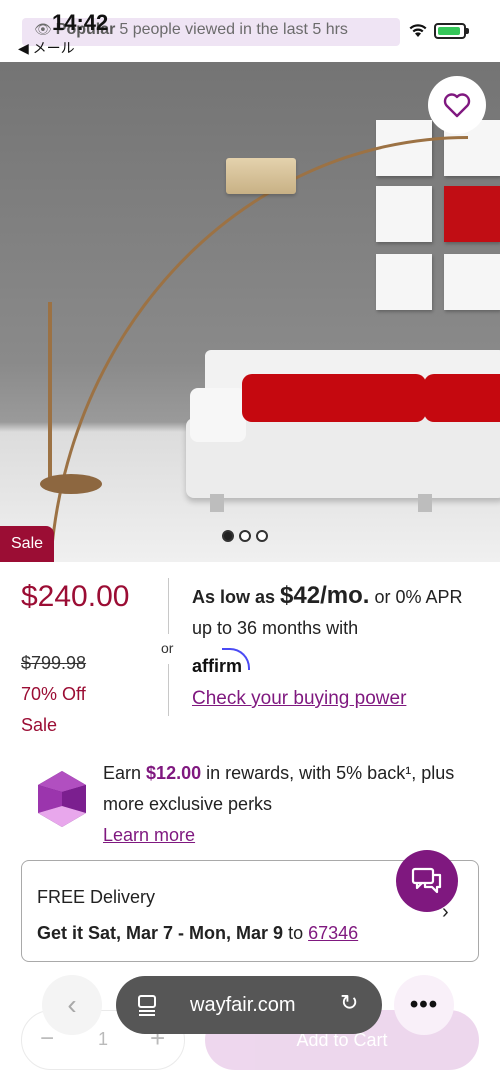 The image size is (500, 1080). Describe the element at coordinates (261, 176) in the screenshot. I see `lamp-shade` at that location.